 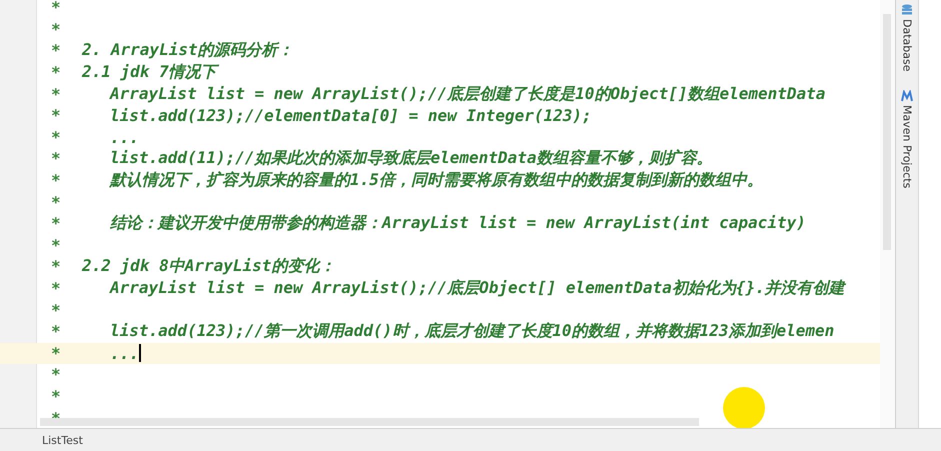 What do you see at coordinates (209, 267) in the screenshot?
I see `comment-heading: 2.2 jdk 8中ArrayList的变化：` at bounding box center [209, 267].